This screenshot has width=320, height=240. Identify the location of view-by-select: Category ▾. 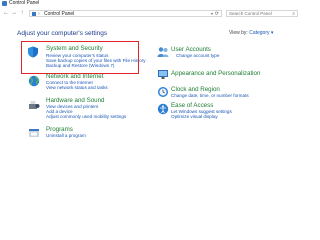
(261, 33).